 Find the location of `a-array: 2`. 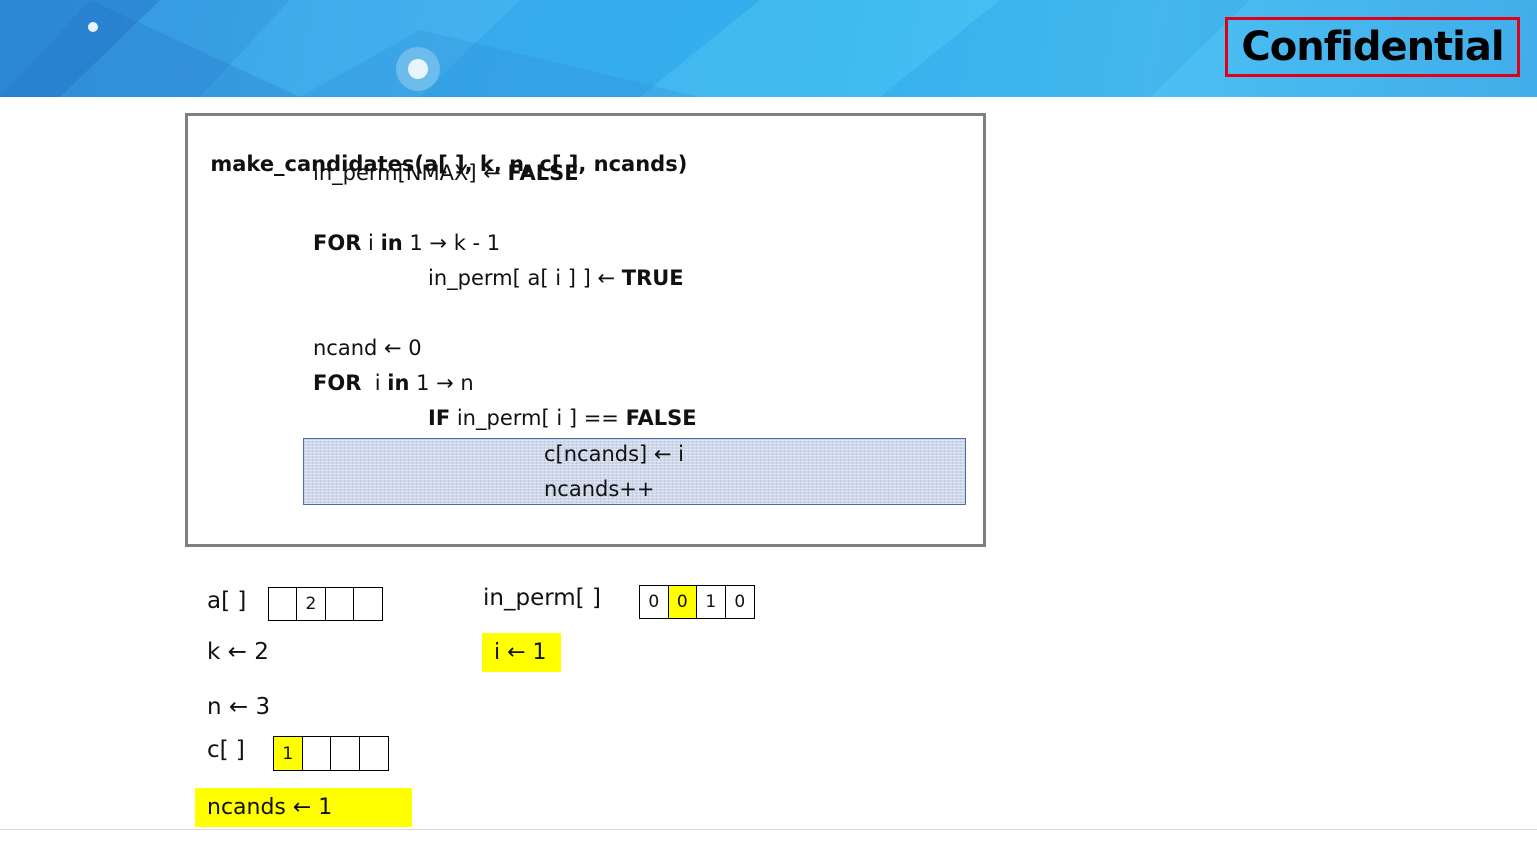

a-array: 2 is located at coordinates (325, 604).